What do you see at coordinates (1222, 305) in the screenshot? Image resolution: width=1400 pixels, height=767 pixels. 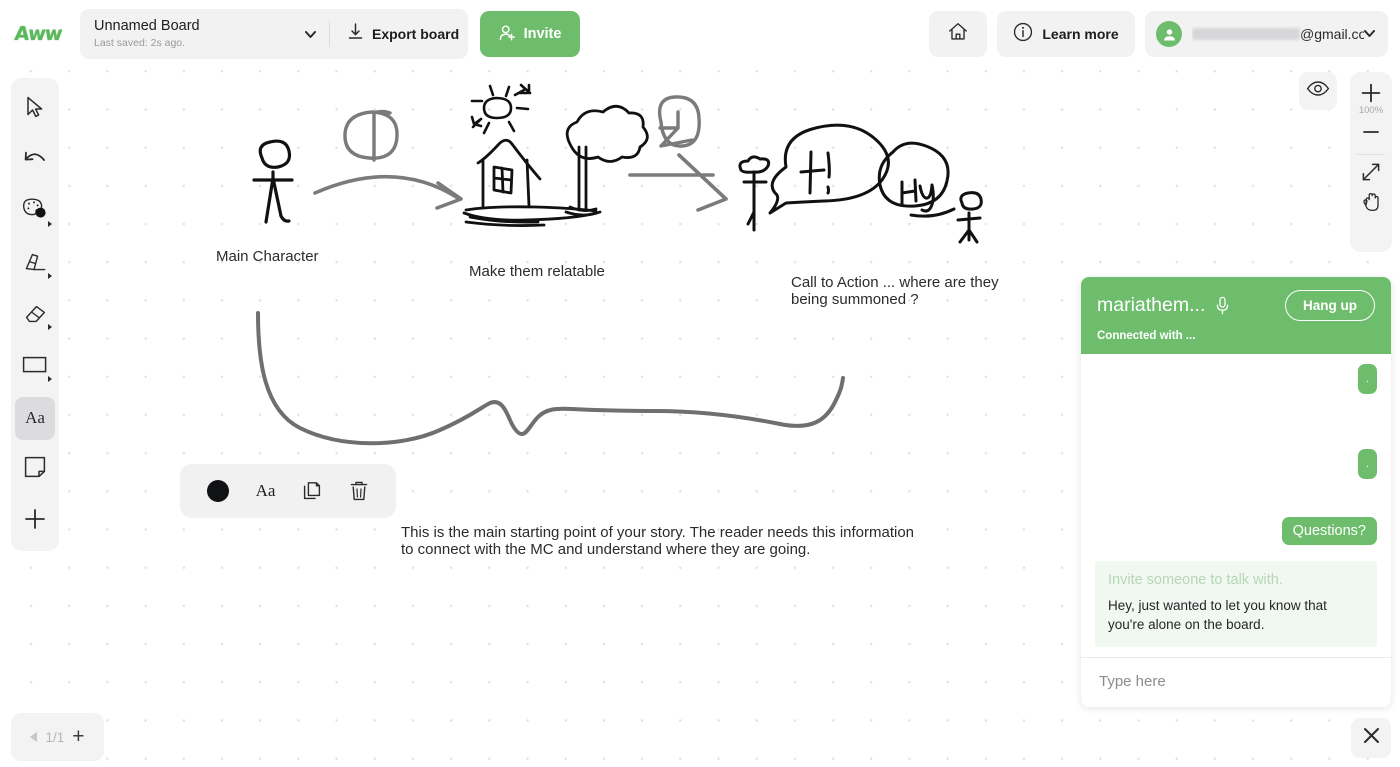 I see `microphone-icon` at bounding box center [1222, 305].